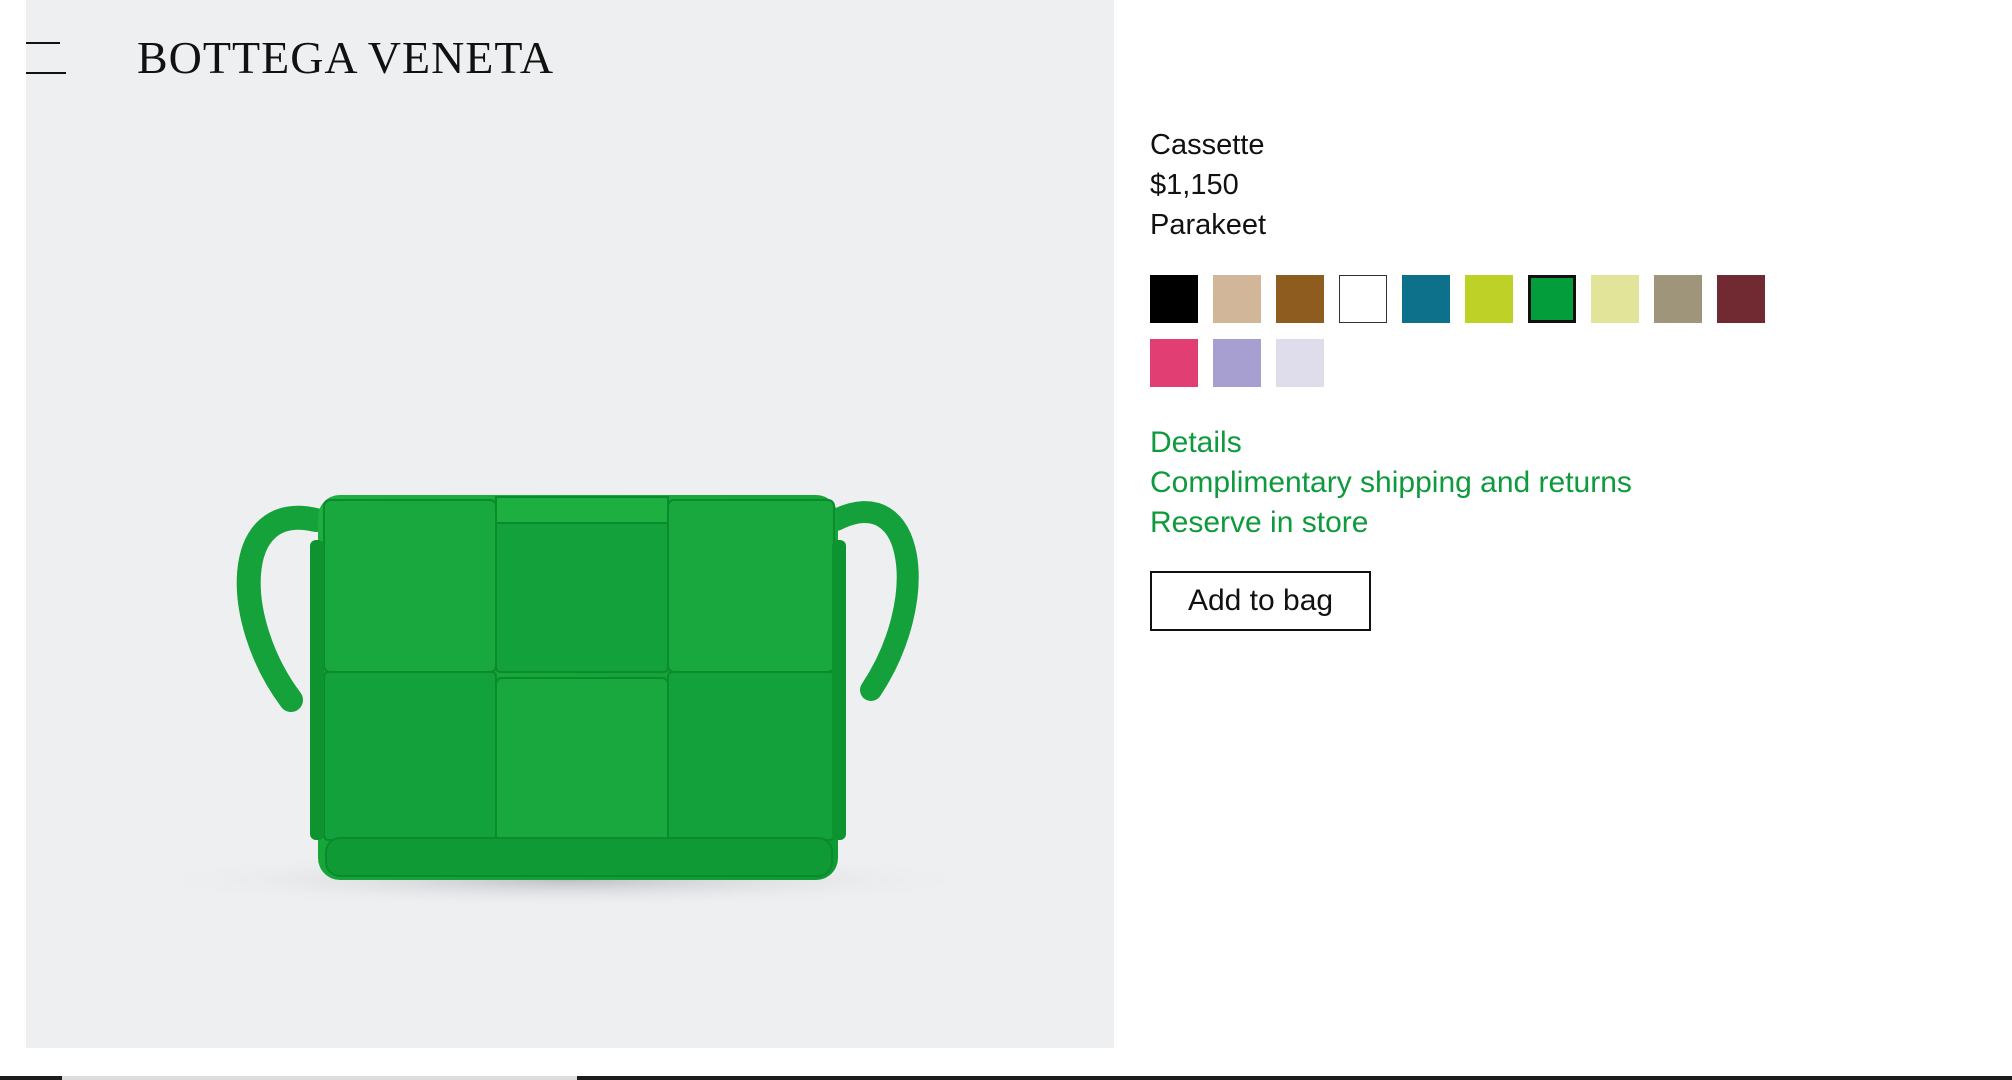 The height and width of the screenshot is (1080, 2012). What do you see at coordinates (319, 1078) in the screenshot?
I see `scroll-indicator-thumb` at bounding box center [319, 1078].